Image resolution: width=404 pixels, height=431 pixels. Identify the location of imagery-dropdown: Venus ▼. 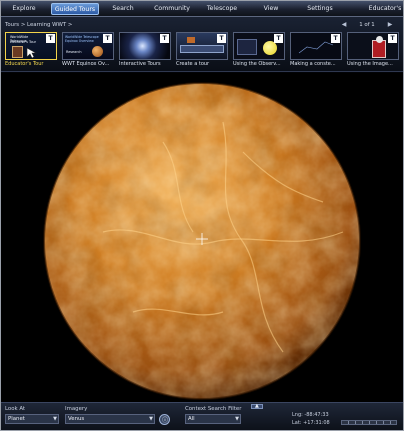
(110, 419).